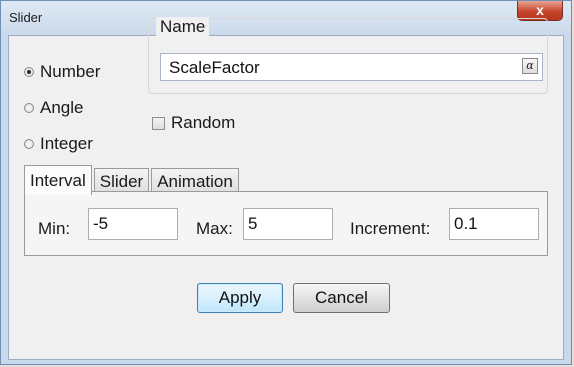 This screenshot has width=574, height=367. Describe the element at coordinates (214, 67) in the screenshot. I see `name-value: ScaleFactor` at that location.